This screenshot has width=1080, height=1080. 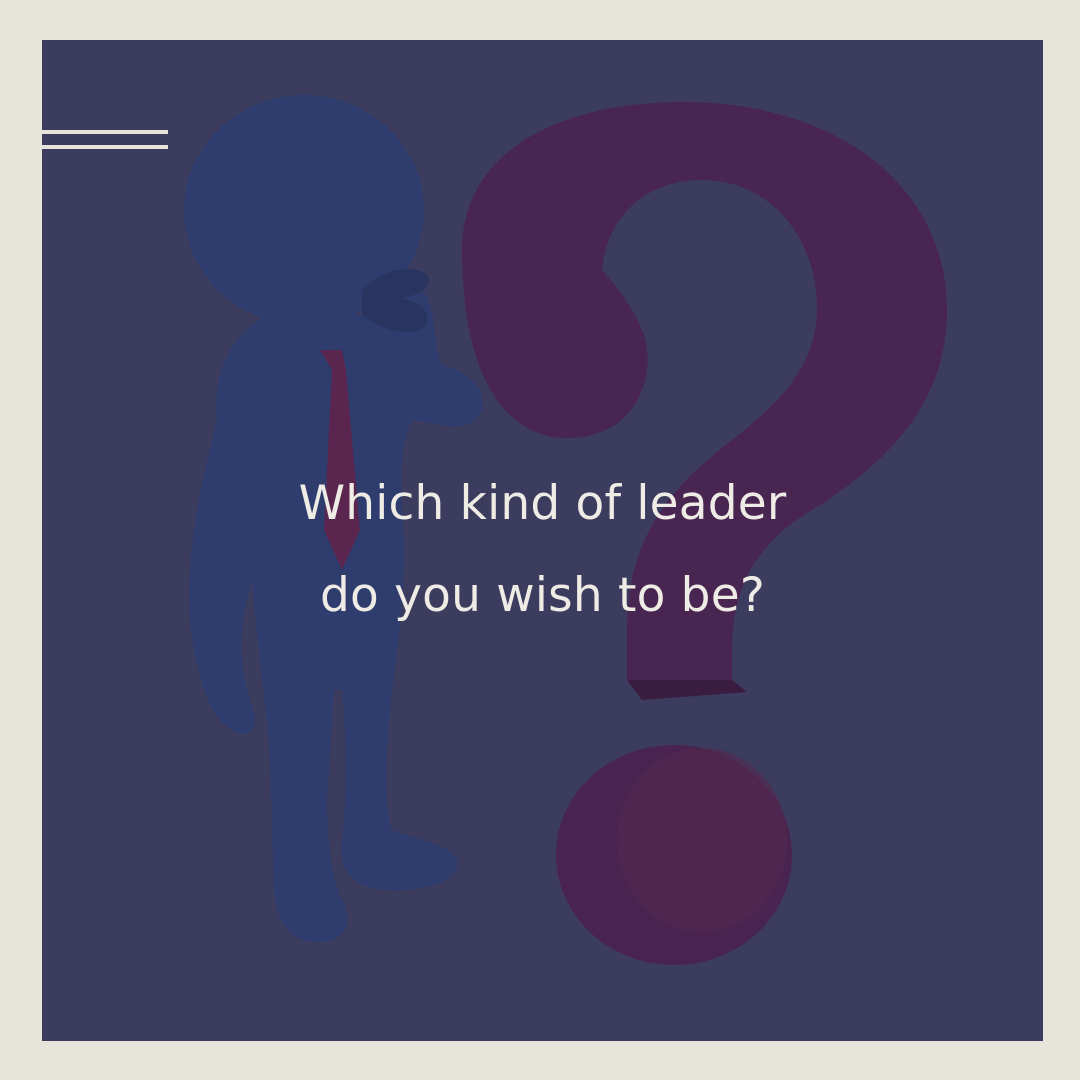 What do you see at coordinates (542, 503) in the screenshot?
I see `headline-line-1: Which kind of leader` at bounding box center [542, 503].